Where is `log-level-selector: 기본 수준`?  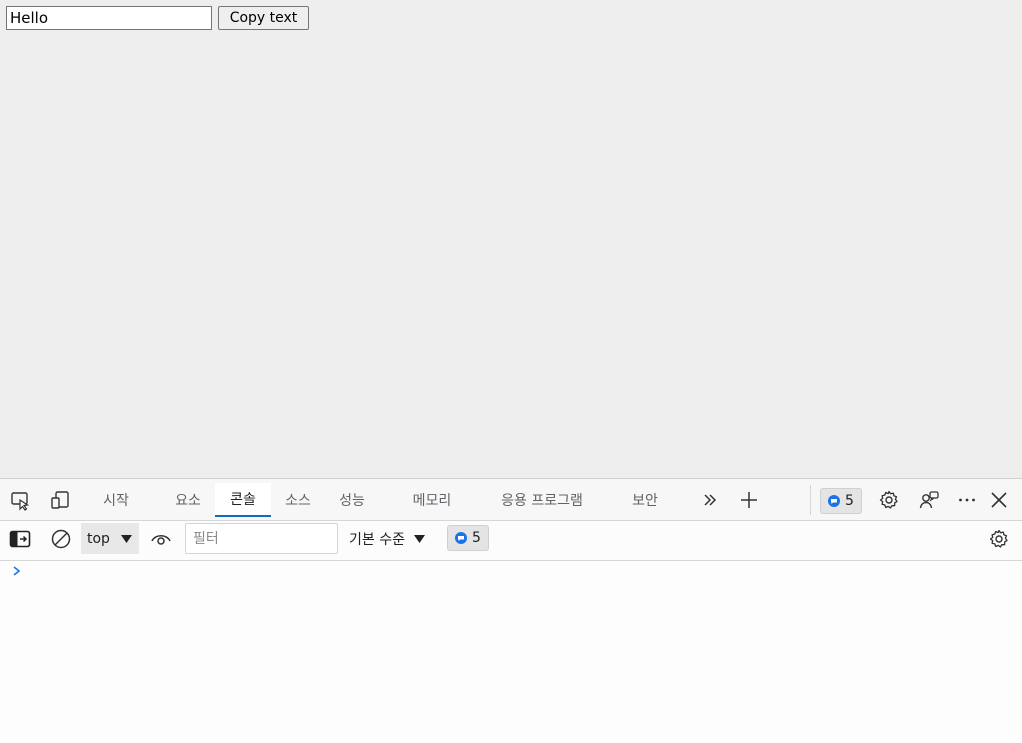
log-level-selector: 기본 수준 is located at coordinates (387, 538).